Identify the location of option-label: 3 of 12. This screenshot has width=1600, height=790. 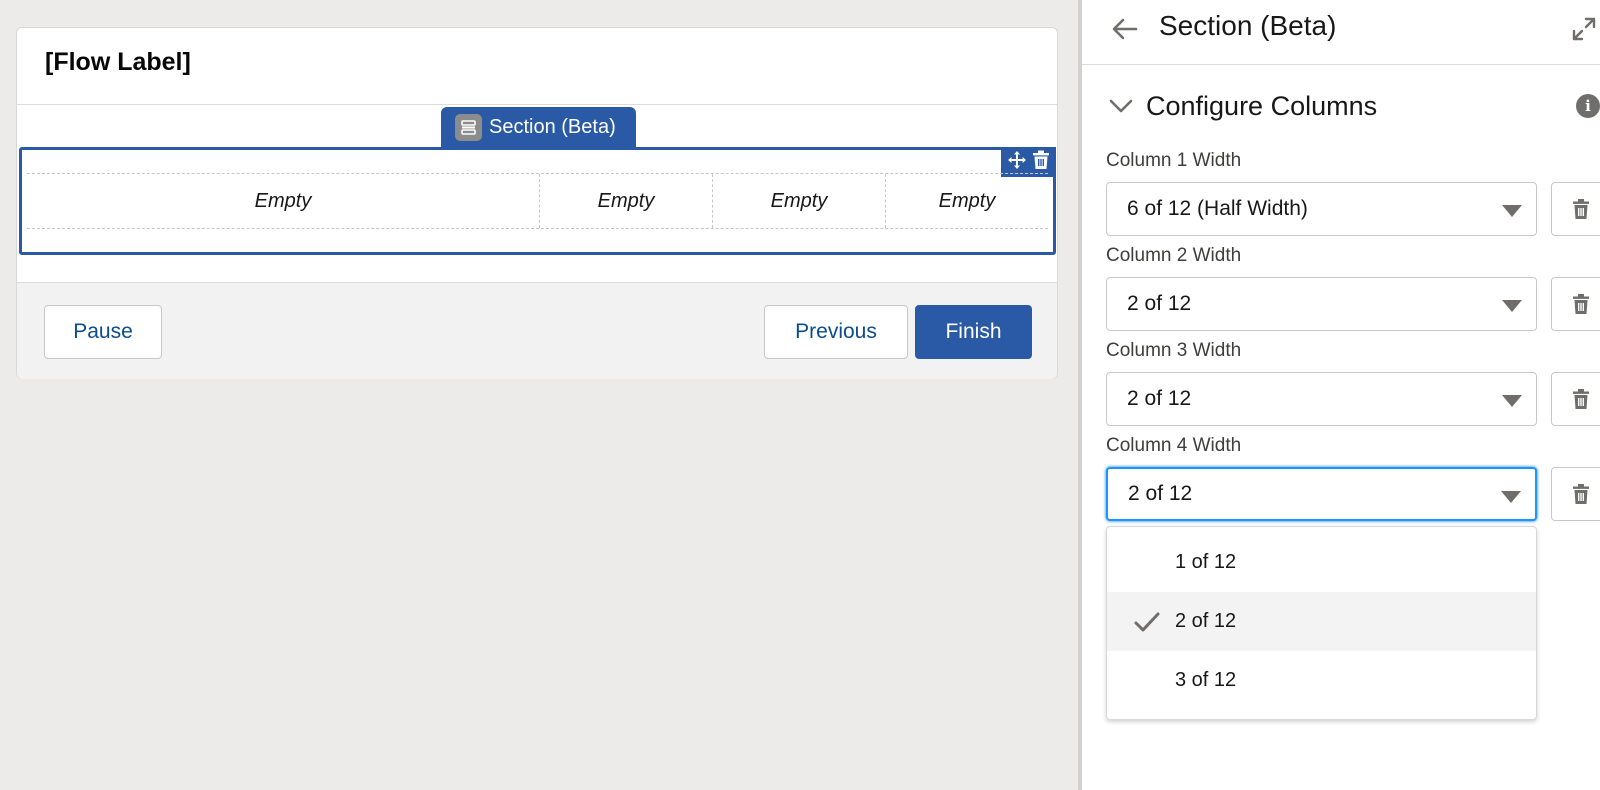
(1206, 680).